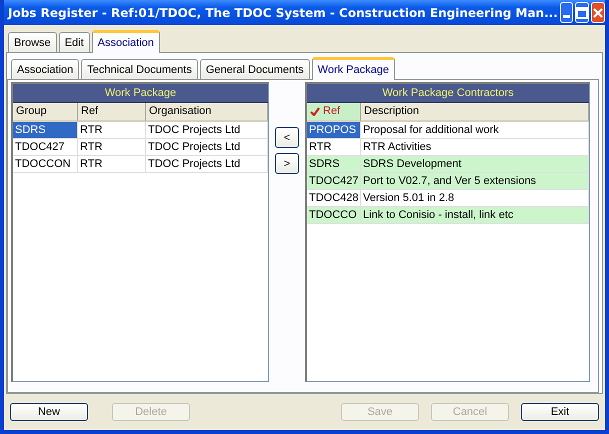 This screenshot has width=609, height=434. What do you see at coordinates (255, 69) in the screenshot?
I see `tab: General Documents` at bounding box center [255, 69].